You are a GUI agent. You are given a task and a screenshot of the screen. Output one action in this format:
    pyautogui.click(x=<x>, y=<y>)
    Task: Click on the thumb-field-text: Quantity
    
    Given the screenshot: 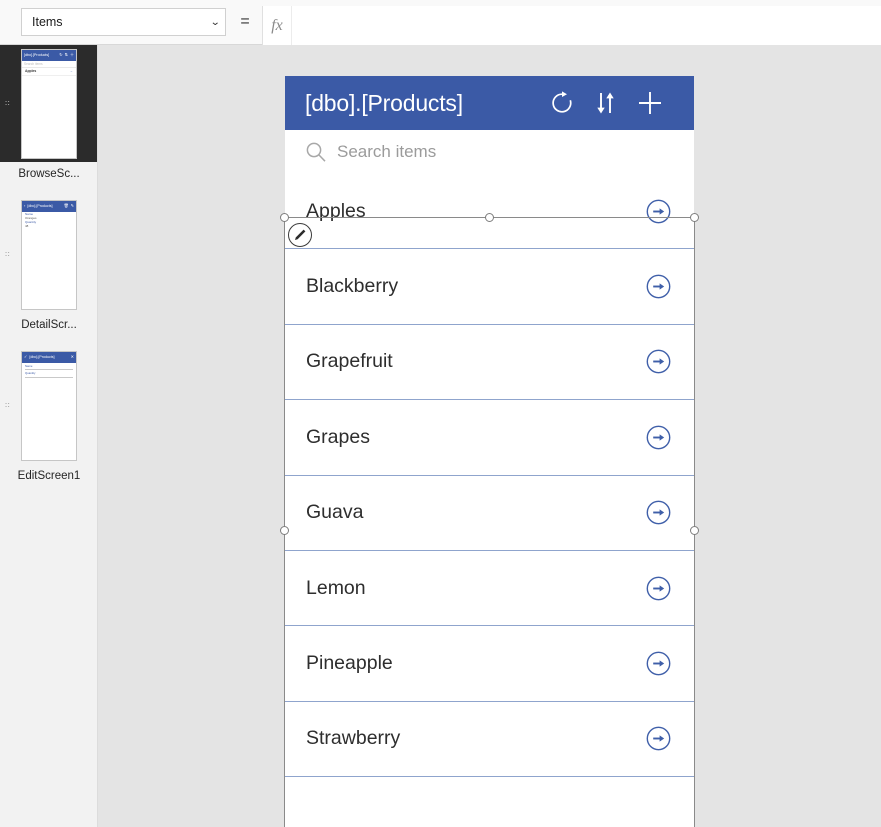 What is the action you would take?
    pyautogui.click(x=30, y=373)
    